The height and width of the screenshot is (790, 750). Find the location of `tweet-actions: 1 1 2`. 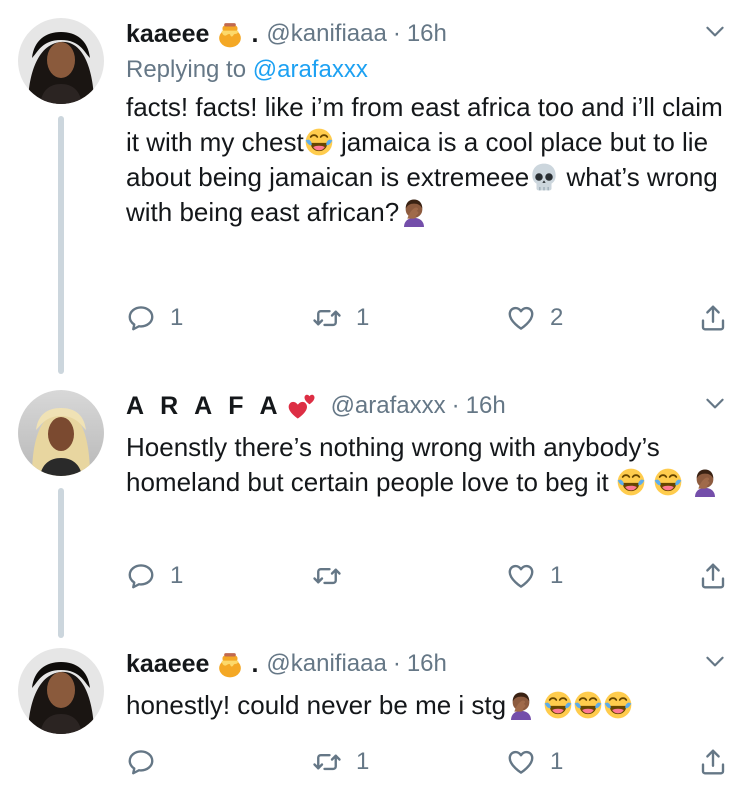

tweet-actions: 1 1 2 is located at coordinates (375, 318).